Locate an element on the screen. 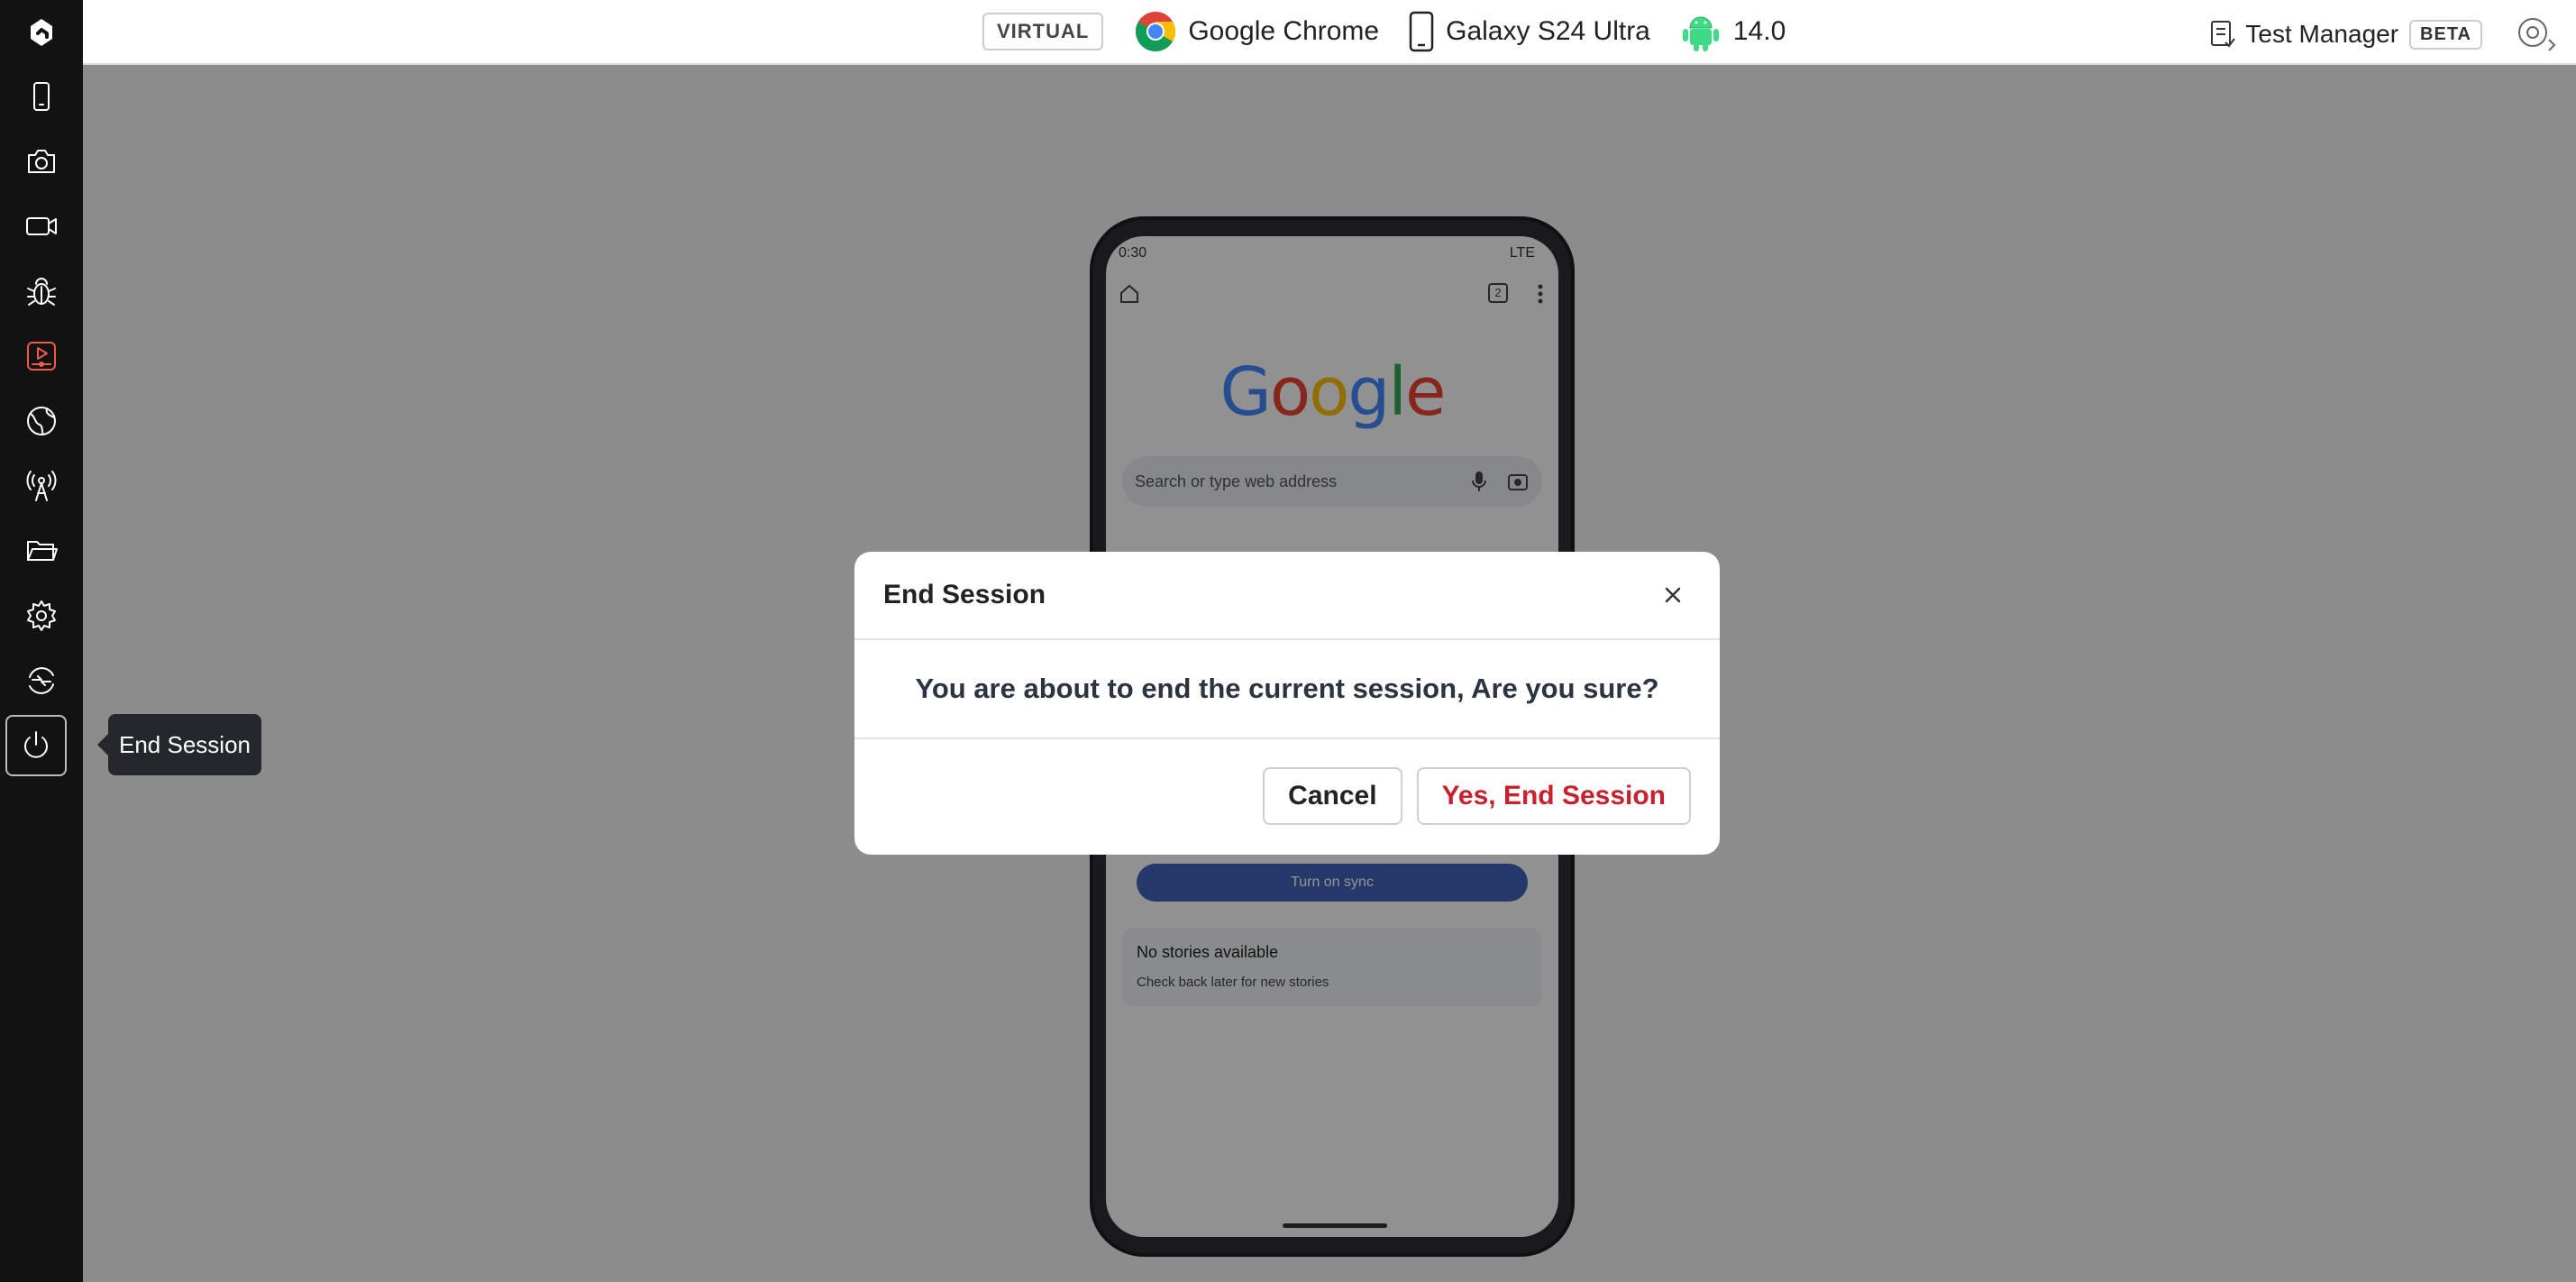  os-info: 14.0 is located at coordinates (1732, 31).